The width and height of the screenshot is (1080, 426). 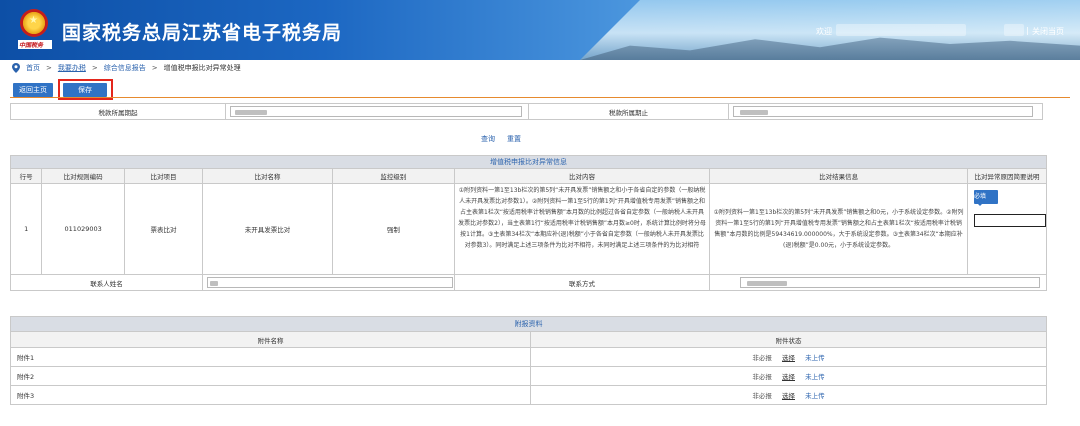 What do you see at coordinates (213, 283) in the screenshot?
I see `redacted-name` at bounding box center [213, 283].